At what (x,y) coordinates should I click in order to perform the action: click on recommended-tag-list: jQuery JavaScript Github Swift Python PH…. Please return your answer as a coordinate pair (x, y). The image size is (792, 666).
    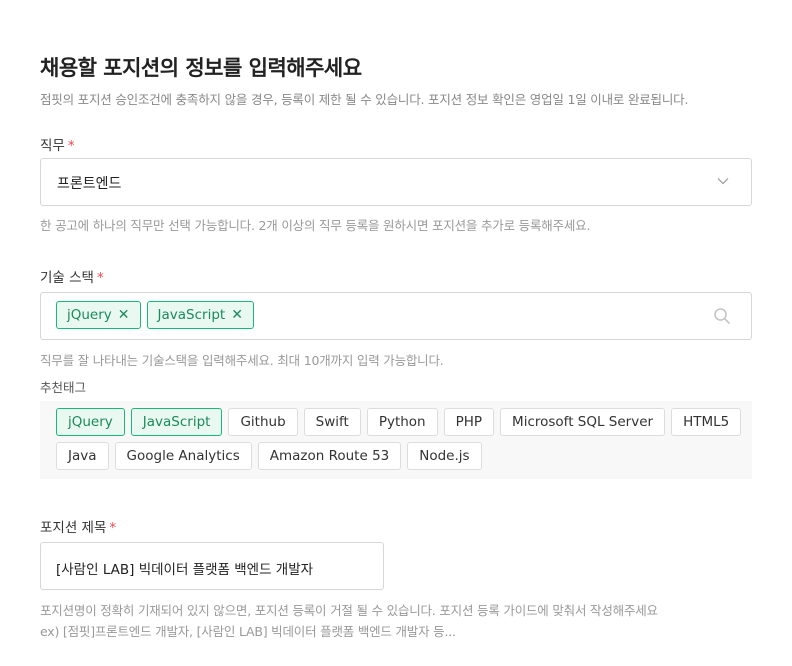
    Looking at the image, I should click on (401, 439).